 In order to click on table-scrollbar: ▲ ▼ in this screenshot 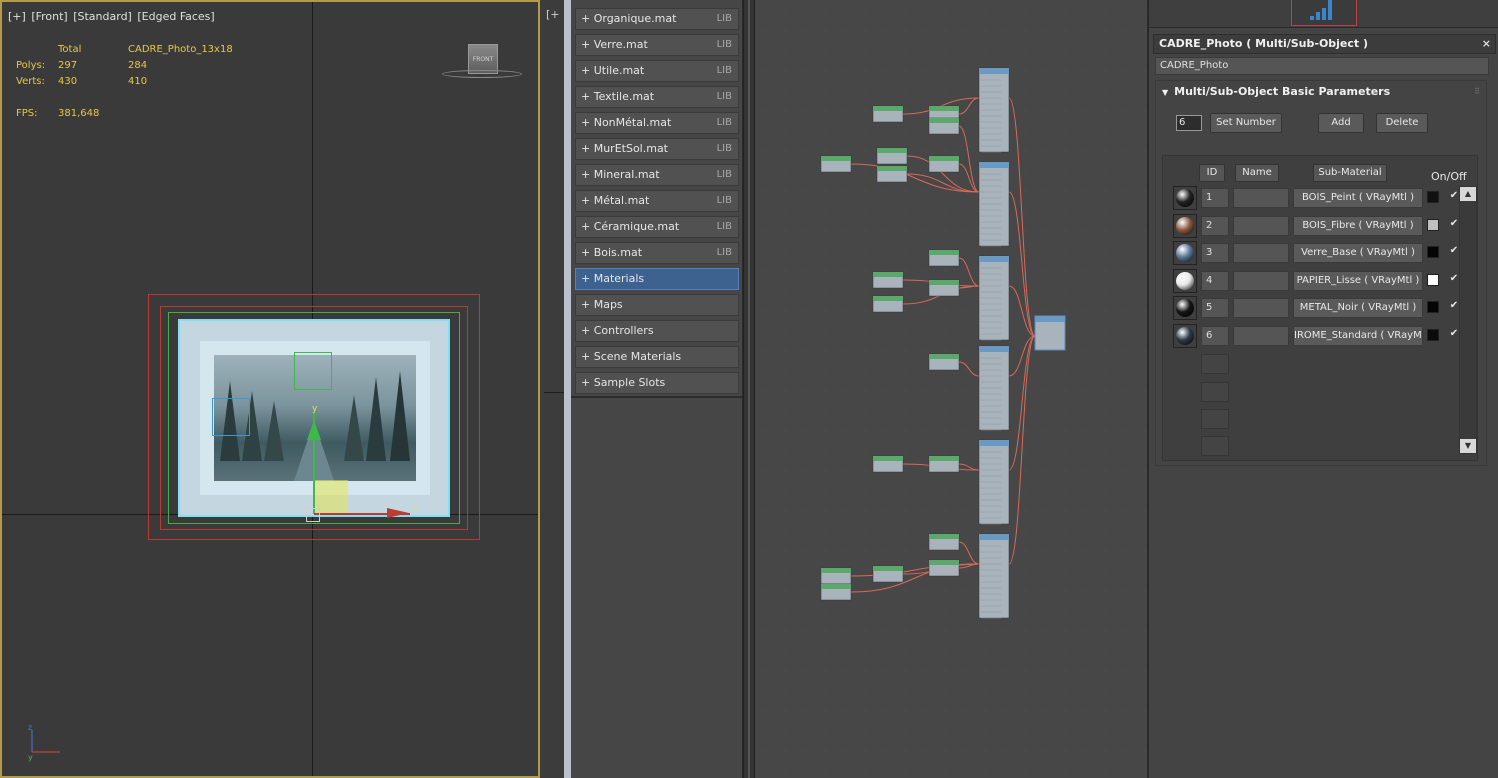, I will do `click(1468, 320)`.